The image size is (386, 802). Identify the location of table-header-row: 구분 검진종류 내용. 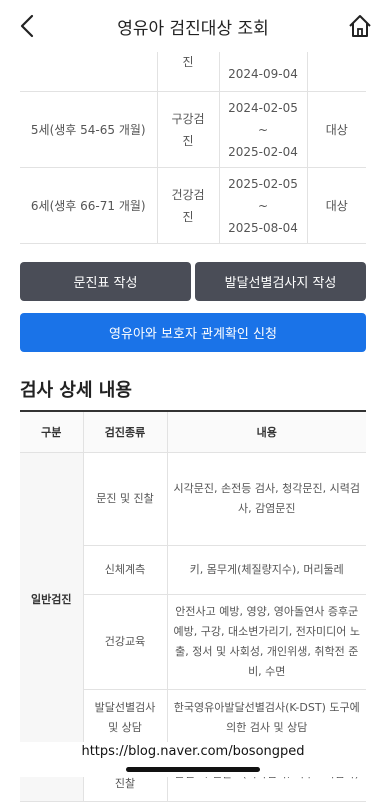
(193, 431).